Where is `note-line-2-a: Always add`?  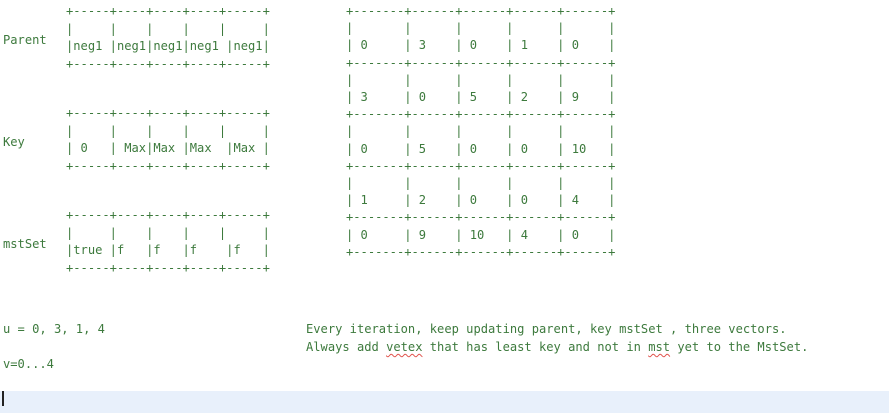
note-line-2-a: Always add is located at coordinates (346, 347).